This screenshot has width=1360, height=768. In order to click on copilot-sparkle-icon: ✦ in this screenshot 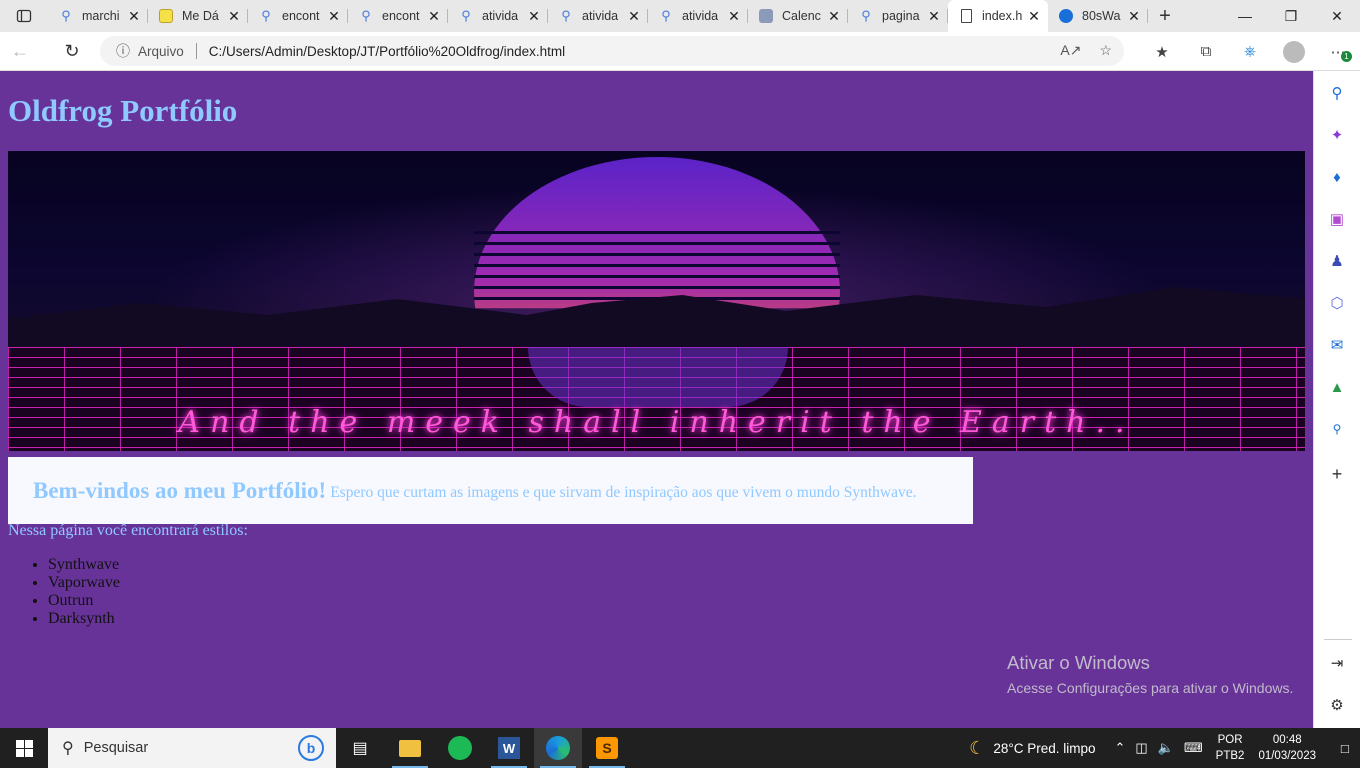, I will do `click(1337, 135)`.